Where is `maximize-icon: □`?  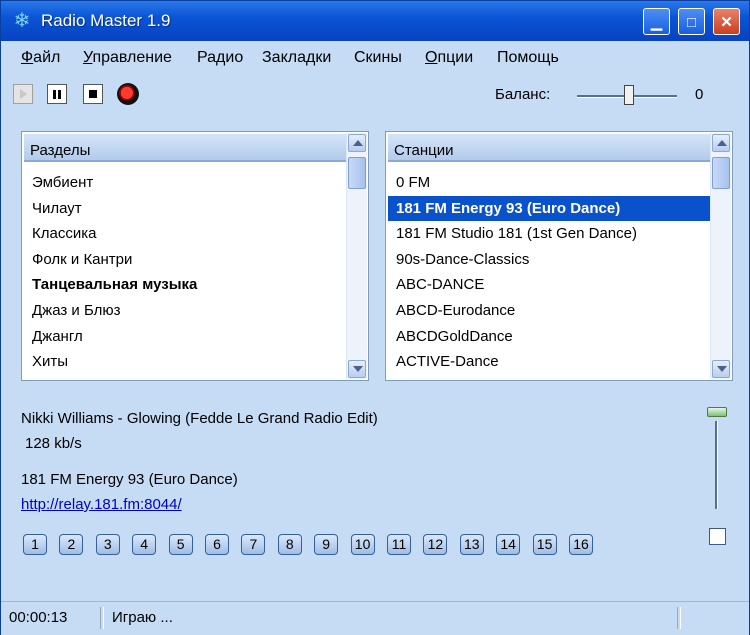 maximize-icon: □ is located at coordinates (691, 22).